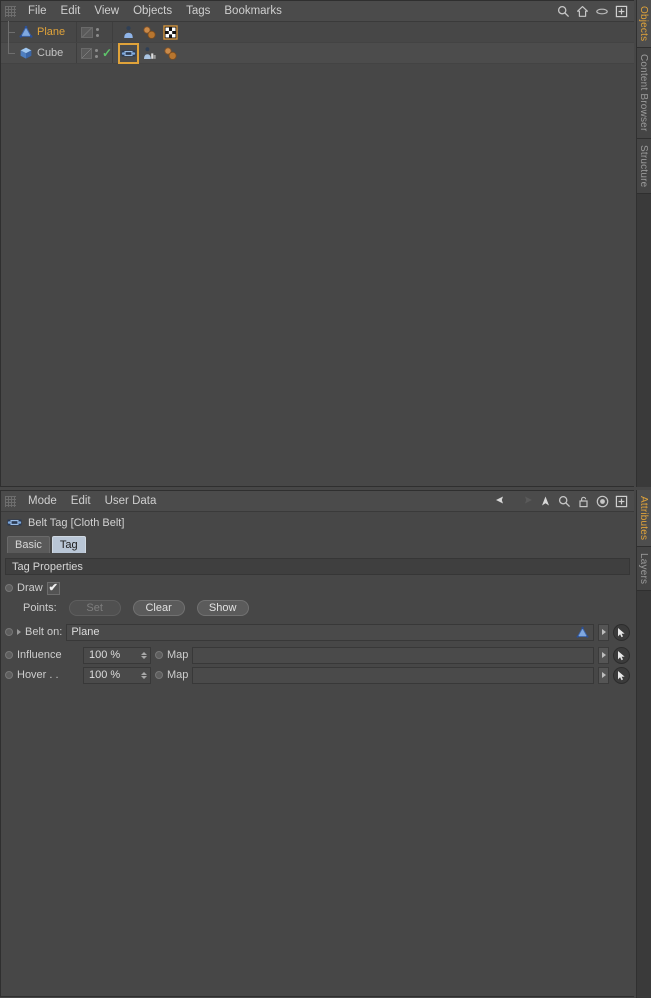  I want to click on chevron-right-icon, so click(19, 632).